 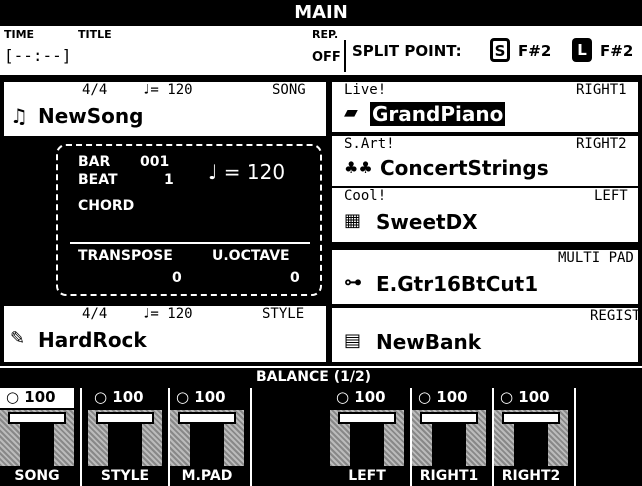 What do you see at coordinates (365, 196) in the screenshot?
I see `left-category: Cool!` at bounding box center [365, 196].